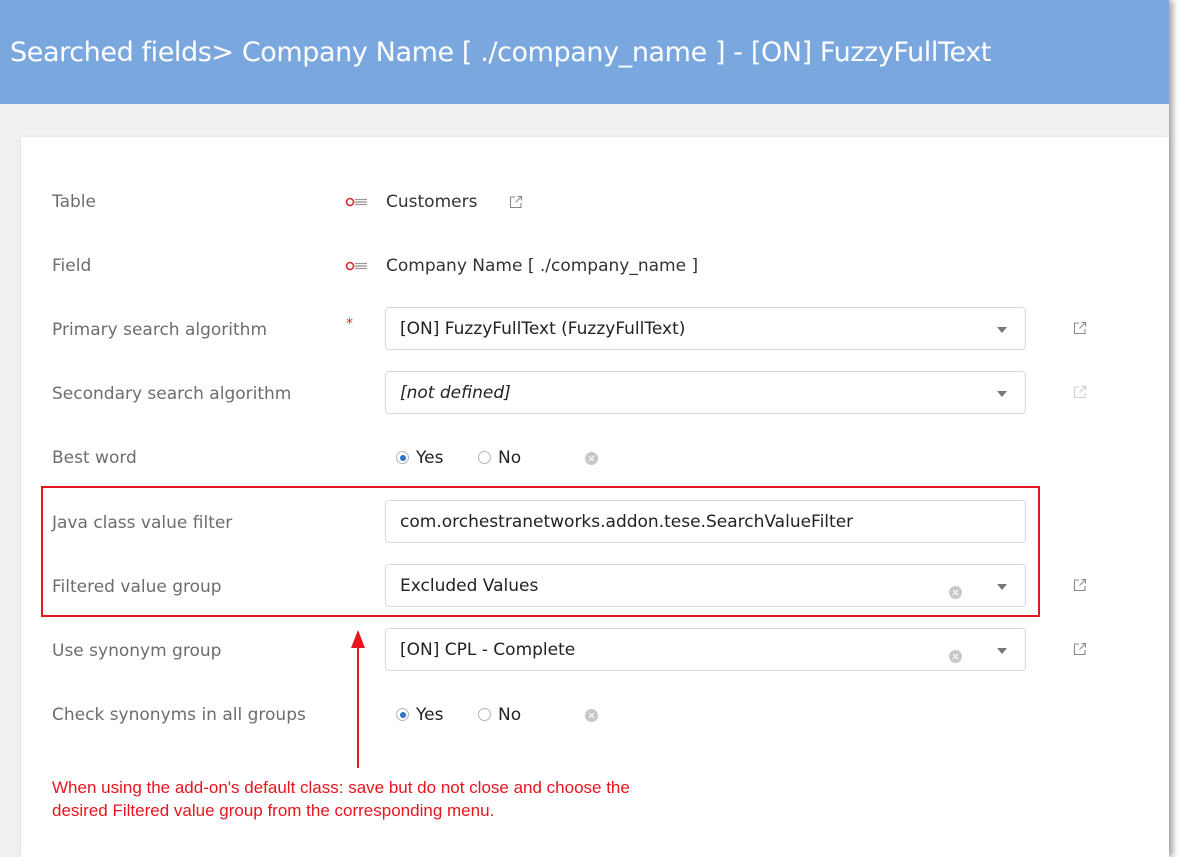 This screenshot has width=1181, height=857. Describe the element at coordinates (94, 458) in the screenshot. I see `best-word-label: Best word` at that location.